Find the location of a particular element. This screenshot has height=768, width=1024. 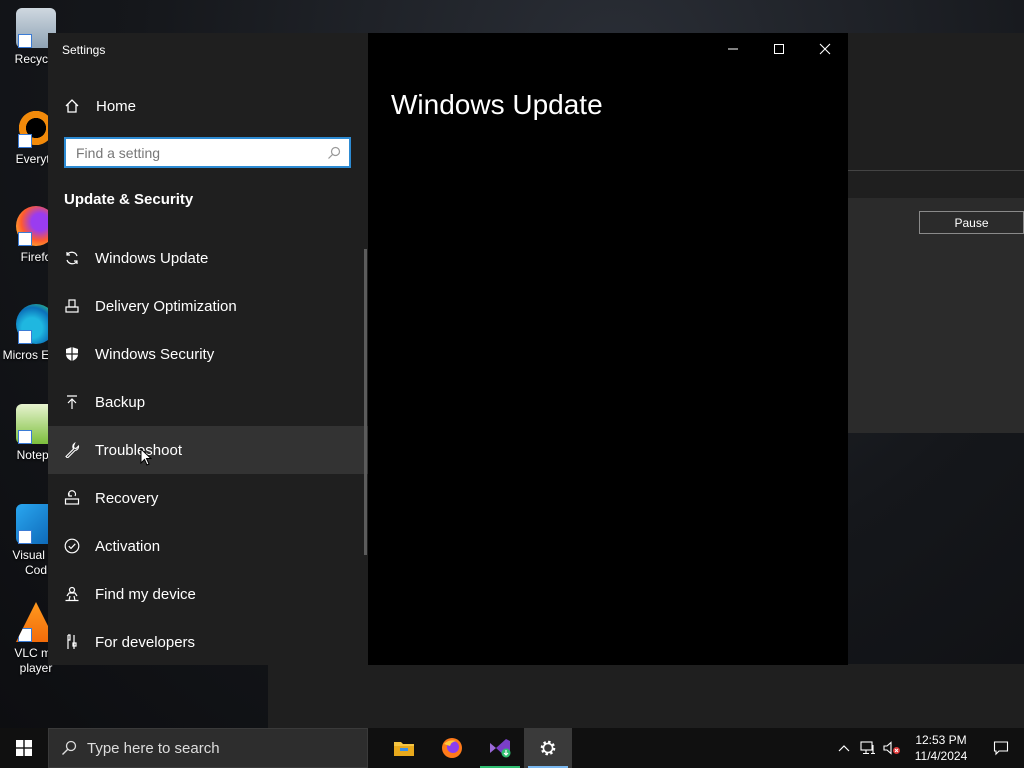

taskbar-settings is located at coordinates (548, 748).